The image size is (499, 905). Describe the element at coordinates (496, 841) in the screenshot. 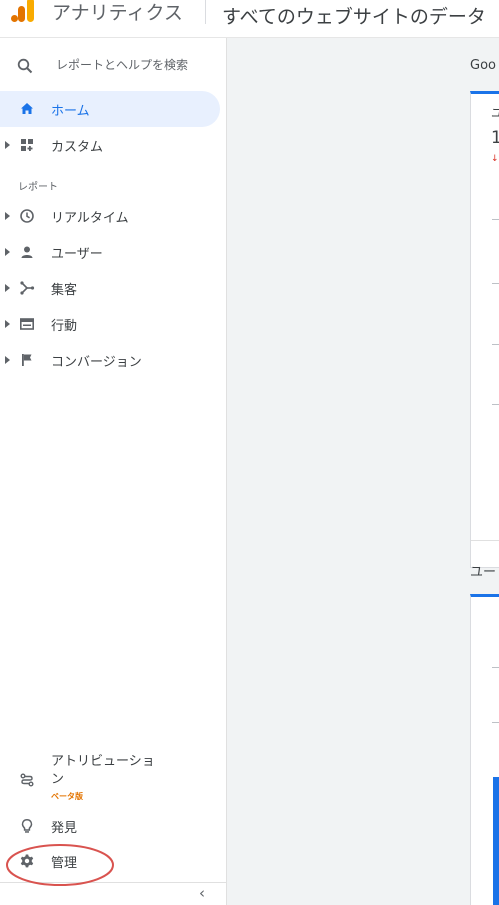

I see `chart-bar` at that location.